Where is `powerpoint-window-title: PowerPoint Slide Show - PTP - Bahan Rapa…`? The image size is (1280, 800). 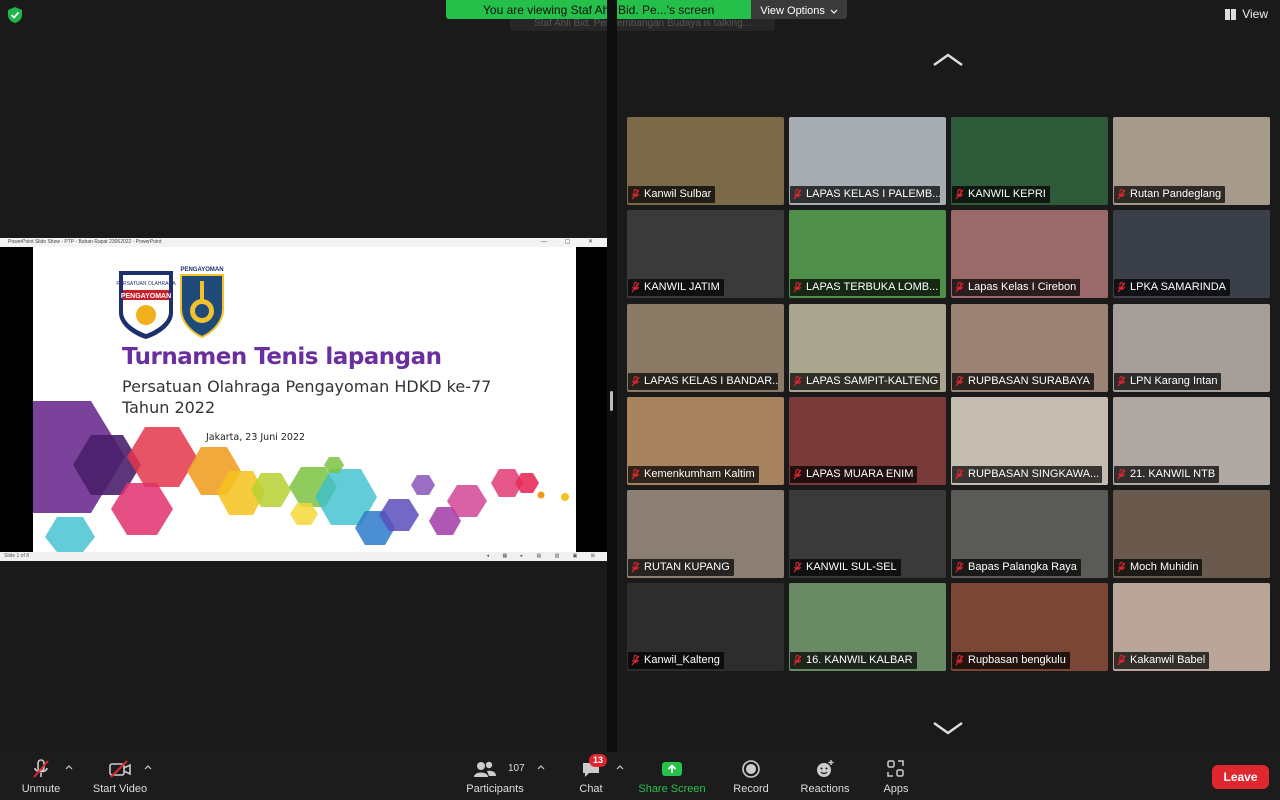
powerpoint-window-title: PowerPoint Slide Show - PTP - Bahan Rapa… is located at coordinates (85, 242).